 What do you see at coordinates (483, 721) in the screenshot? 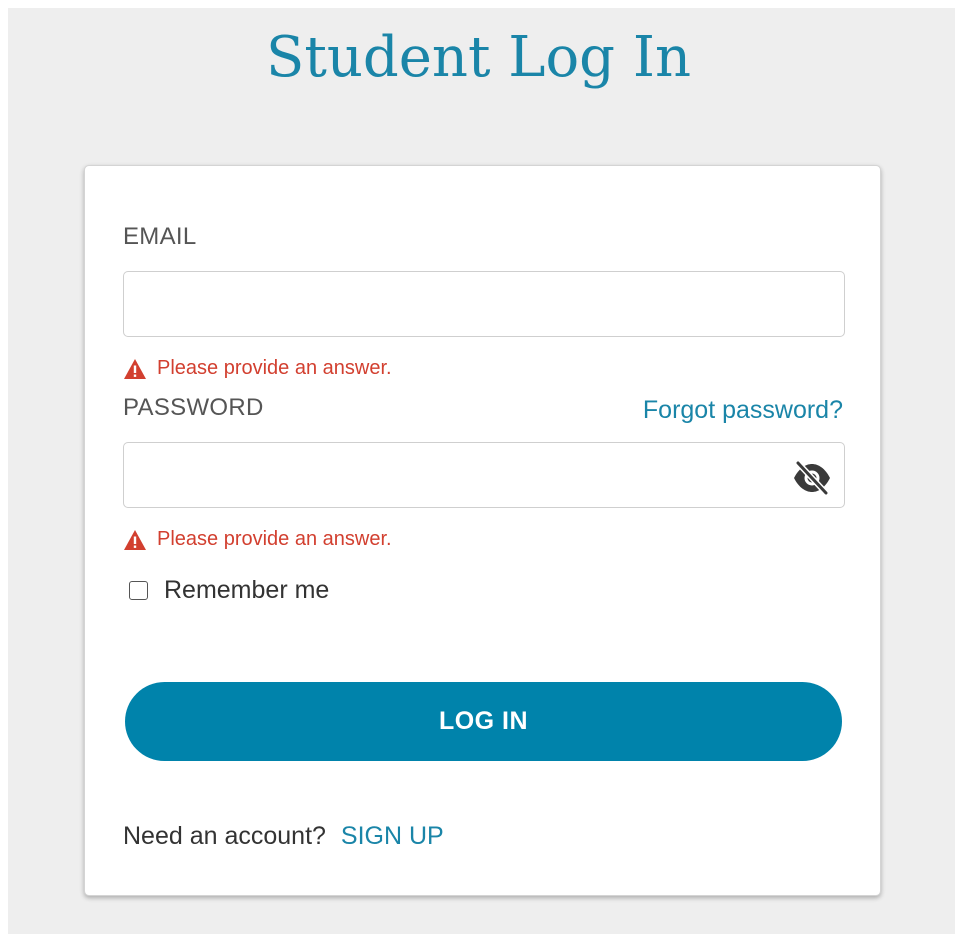
I see `login-button: LOG IN` at bounding box center [483, 721].